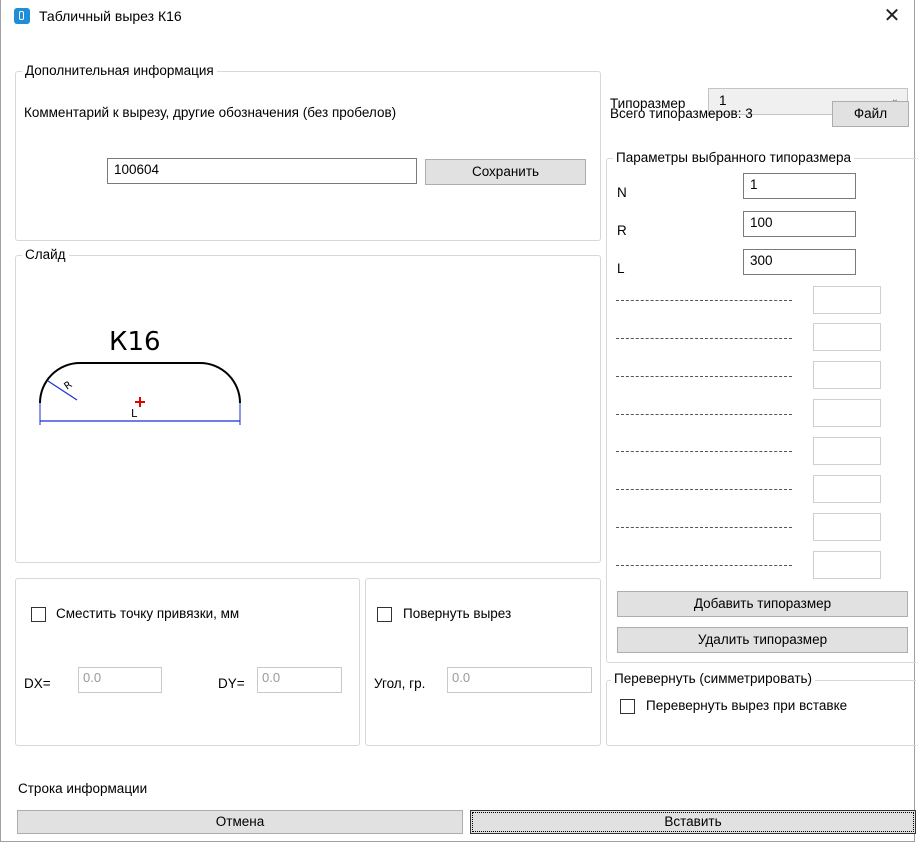 The height and width of the screenshot is (843, 916). I want to click on flip-group: Перевернуть (симметрировать), so click(761, 708).